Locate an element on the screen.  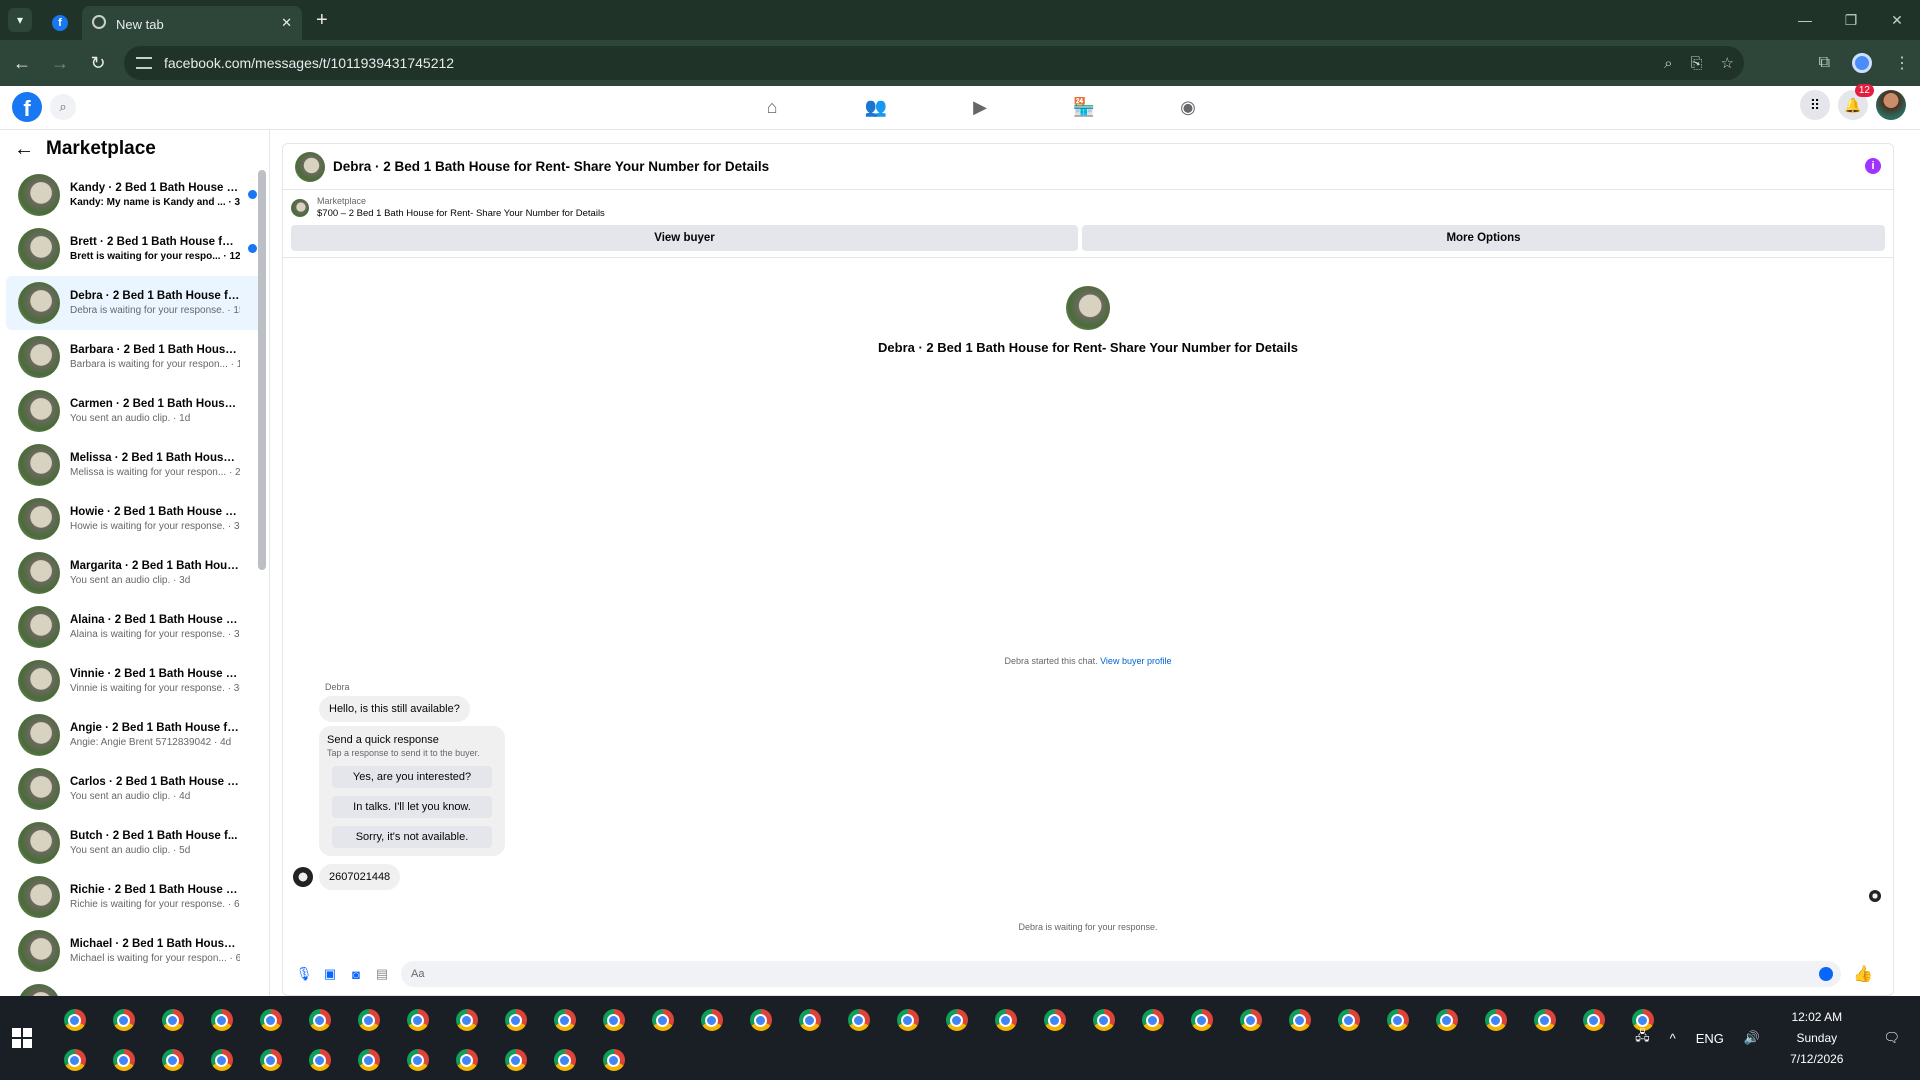
menu-grid-icon: ⠿ is located at coordinates (1815, 105).